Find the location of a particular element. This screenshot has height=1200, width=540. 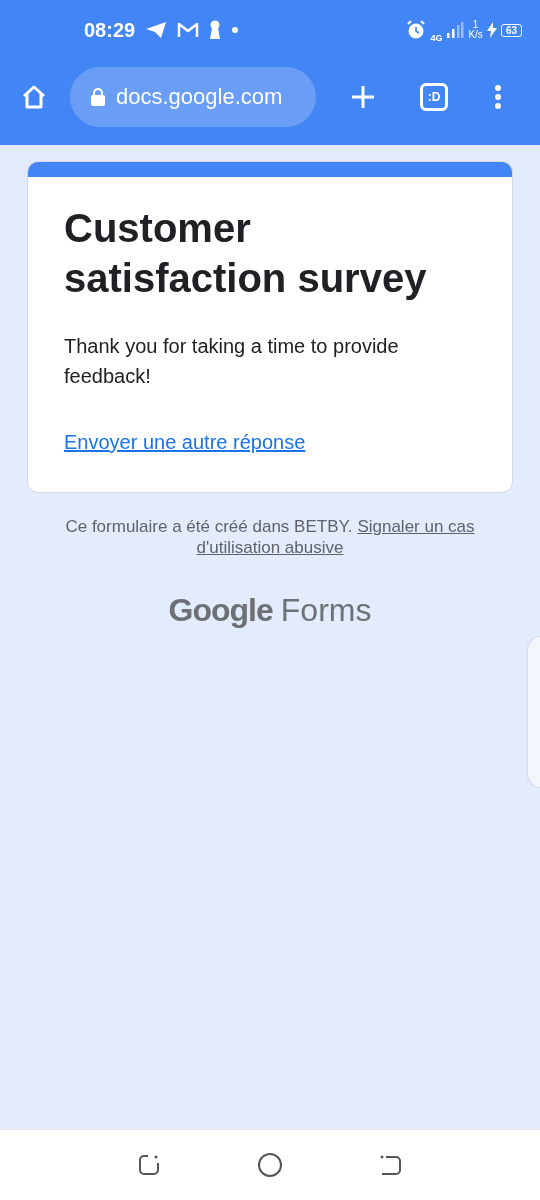

report-abuse-link: d'utilisation abusive is located at coordinates (270, 547).